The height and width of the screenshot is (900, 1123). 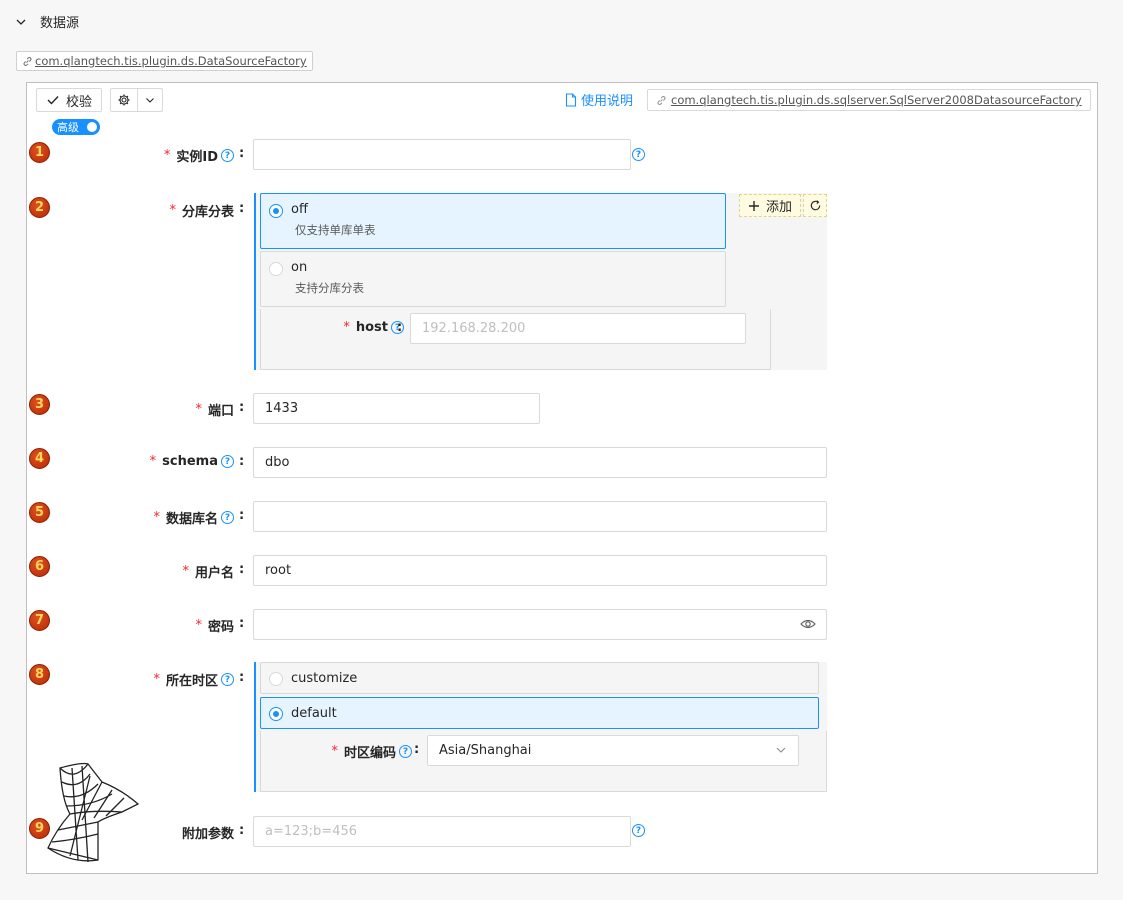 What do you see at coordinates (117, 409) in the screenshot?
I see `port-label: * 端口` at bounding box center [117, 409].